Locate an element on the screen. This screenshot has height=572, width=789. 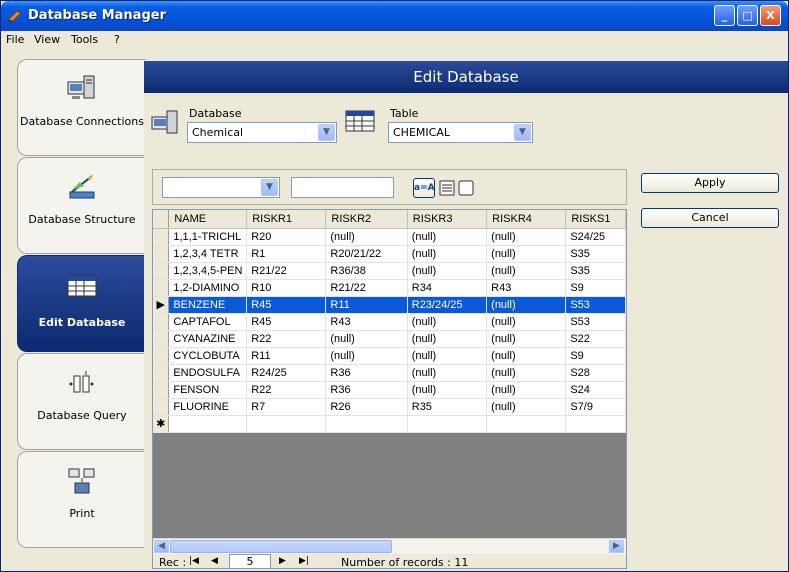
table-cell: CAPTAFOL is located at coordinates (208, 322).